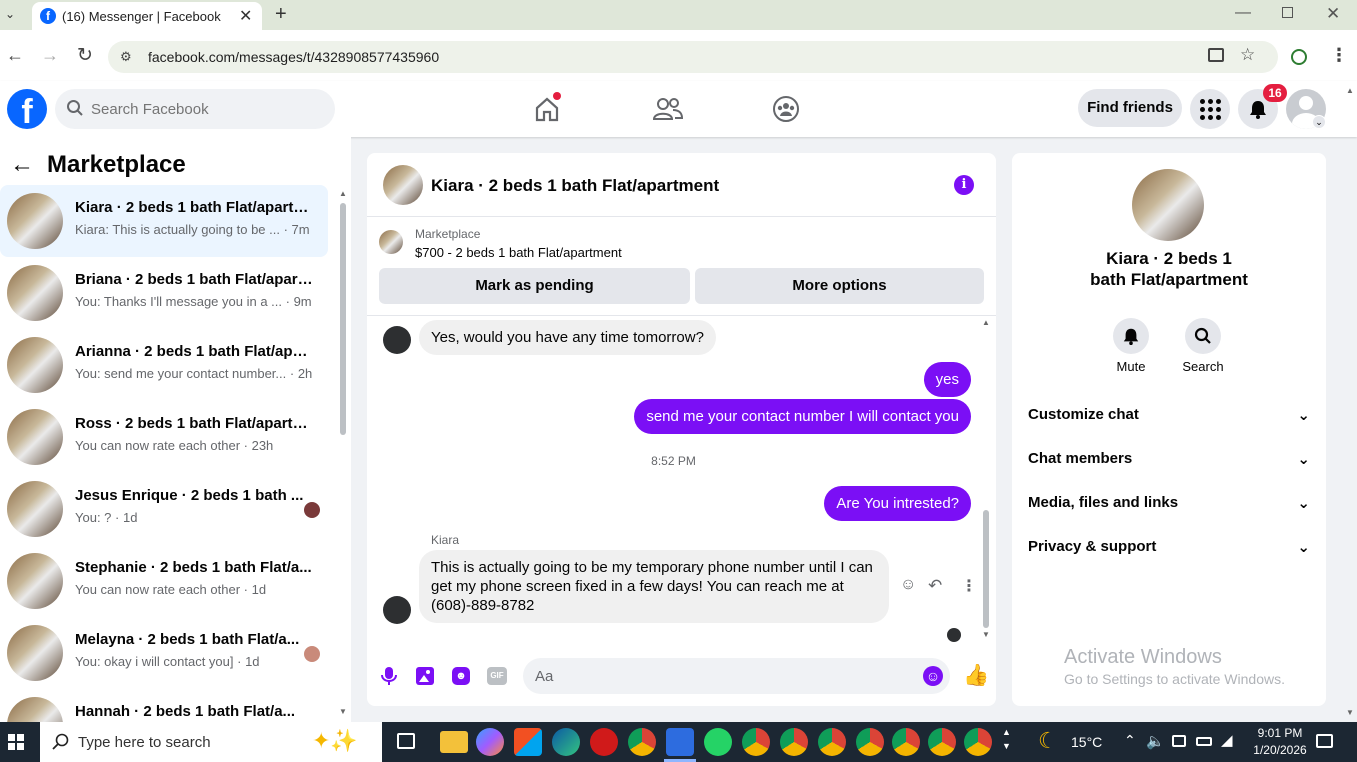 The width and height of the screenshot is (1357, 762). What do you see at coordinates (1006, 739) in the screenshot?
I see `taskbar-overflow-icon: ▲ ▼` at bounding box center [1006, 739].